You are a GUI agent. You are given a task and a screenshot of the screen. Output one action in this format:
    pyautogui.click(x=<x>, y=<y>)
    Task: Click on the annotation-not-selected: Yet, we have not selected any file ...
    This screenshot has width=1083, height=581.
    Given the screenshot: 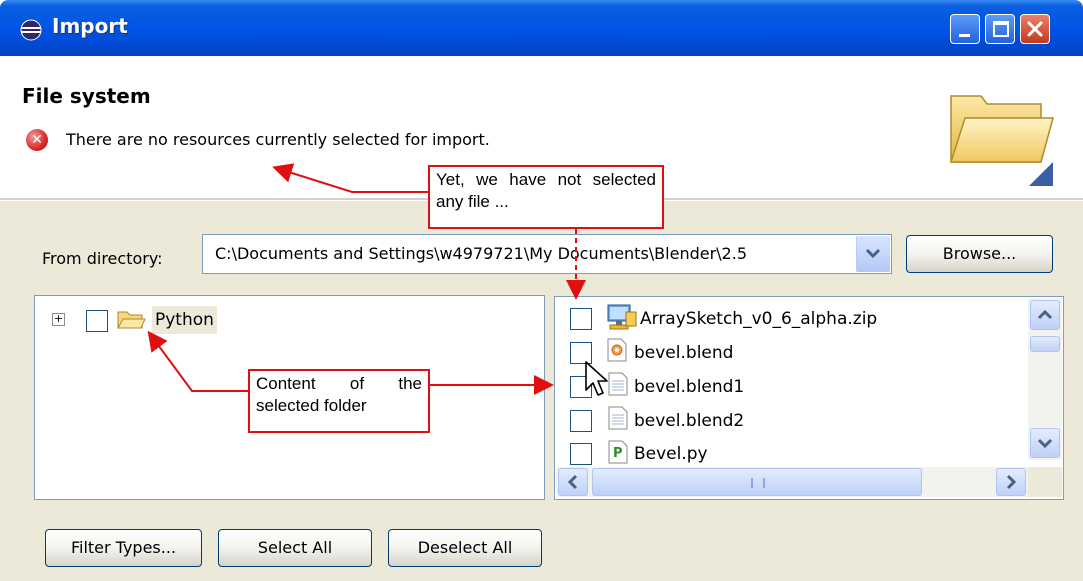 What is the action you would take?
    pyautogui.click(x=546, y=197)
    